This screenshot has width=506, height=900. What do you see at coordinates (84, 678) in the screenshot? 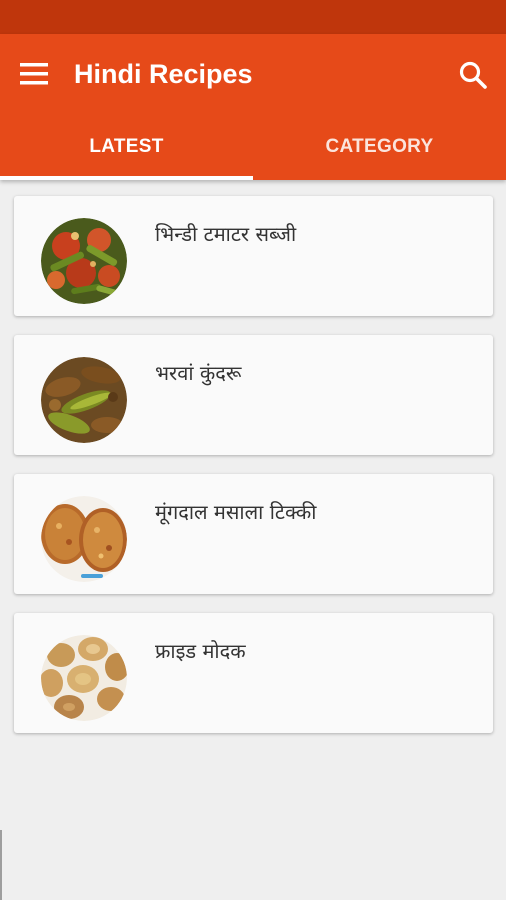
I see `fried-modak-photo` at bounding box center [84, 678].